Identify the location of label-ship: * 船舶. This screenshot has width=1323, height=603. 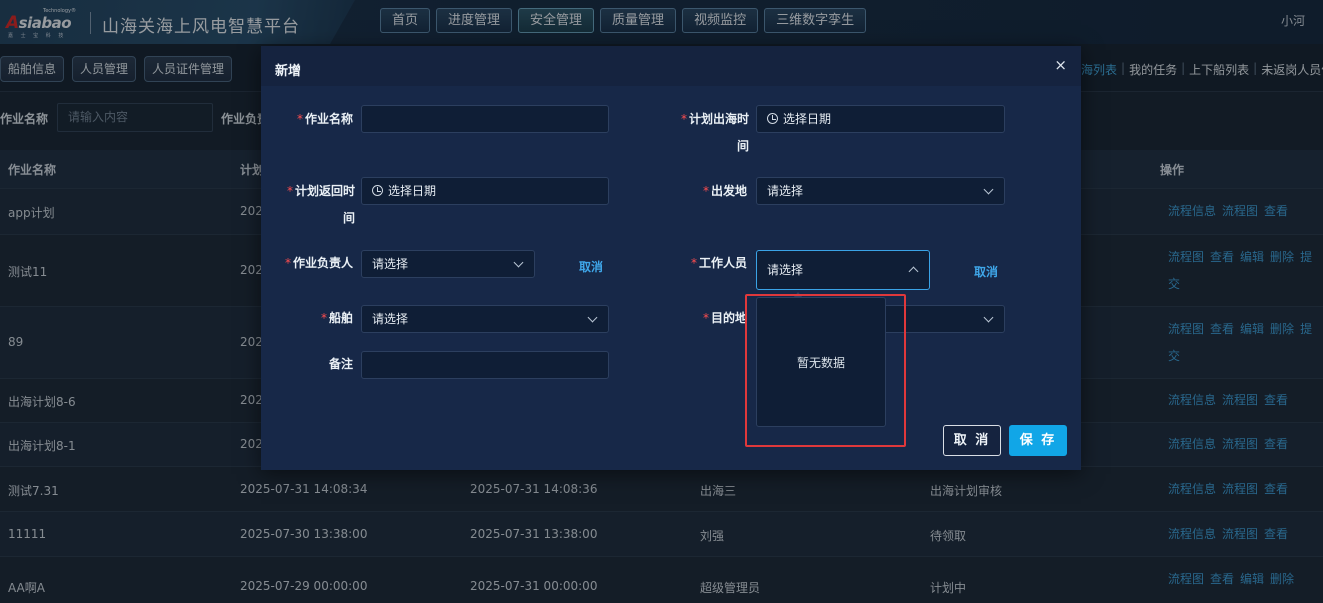
(336, 318).